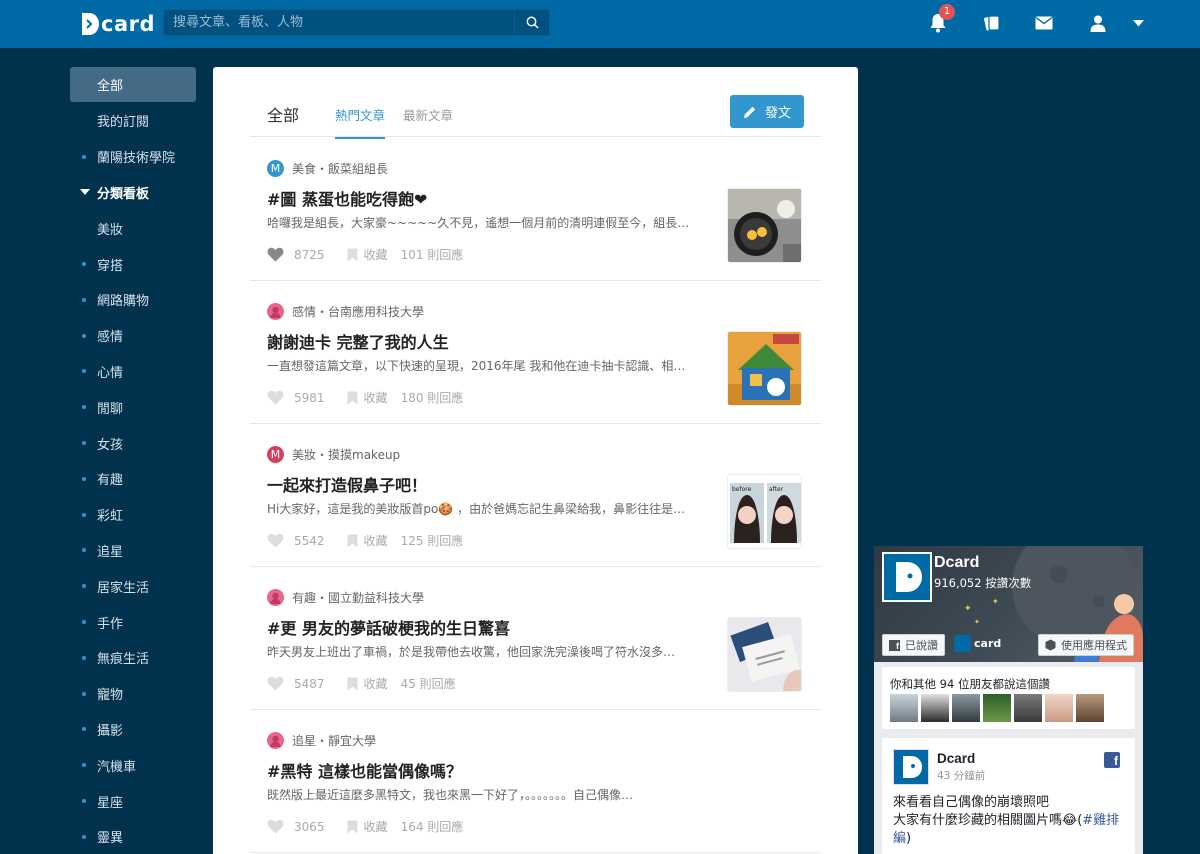 The width and height of the screenshot is (1200, 854). What do you see at coordinates (133, 193) in the screenshot?
I see `sidebar-section-header: 分類看板` at bounding box center [133, 193].